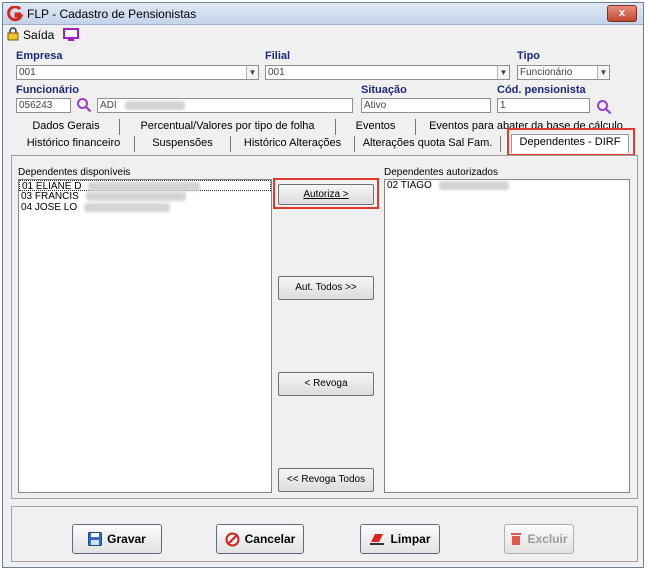 This screenshot has width=650, height=571. What do you see at coordinates (228, 127) in the screenshot?
I see `tab-percentual-valores: Percentual/Valores por tipo de folha` at bounding box center [228, 127].